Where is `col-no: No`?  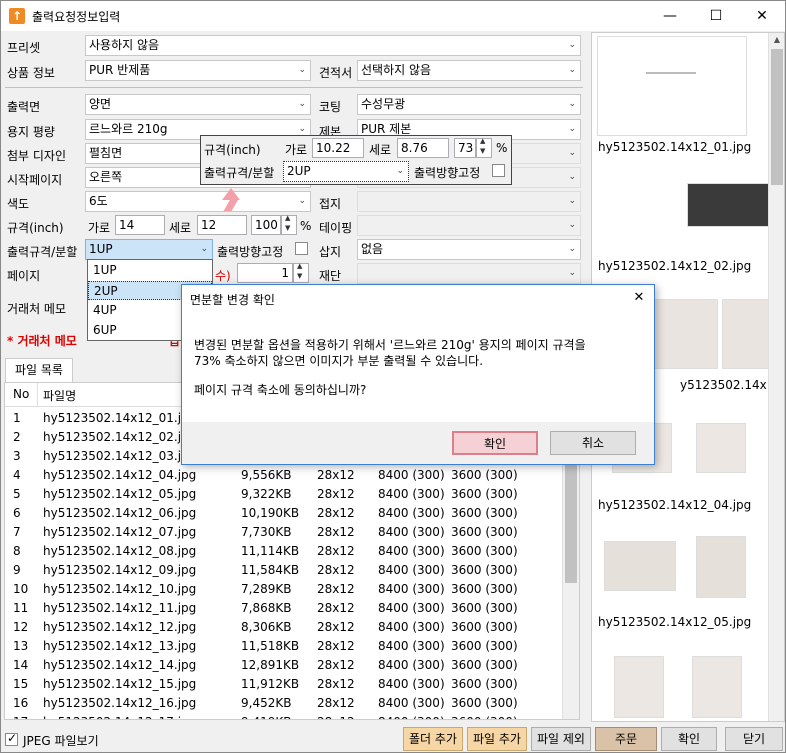
col-no: No is located at coordinates (21, 394).